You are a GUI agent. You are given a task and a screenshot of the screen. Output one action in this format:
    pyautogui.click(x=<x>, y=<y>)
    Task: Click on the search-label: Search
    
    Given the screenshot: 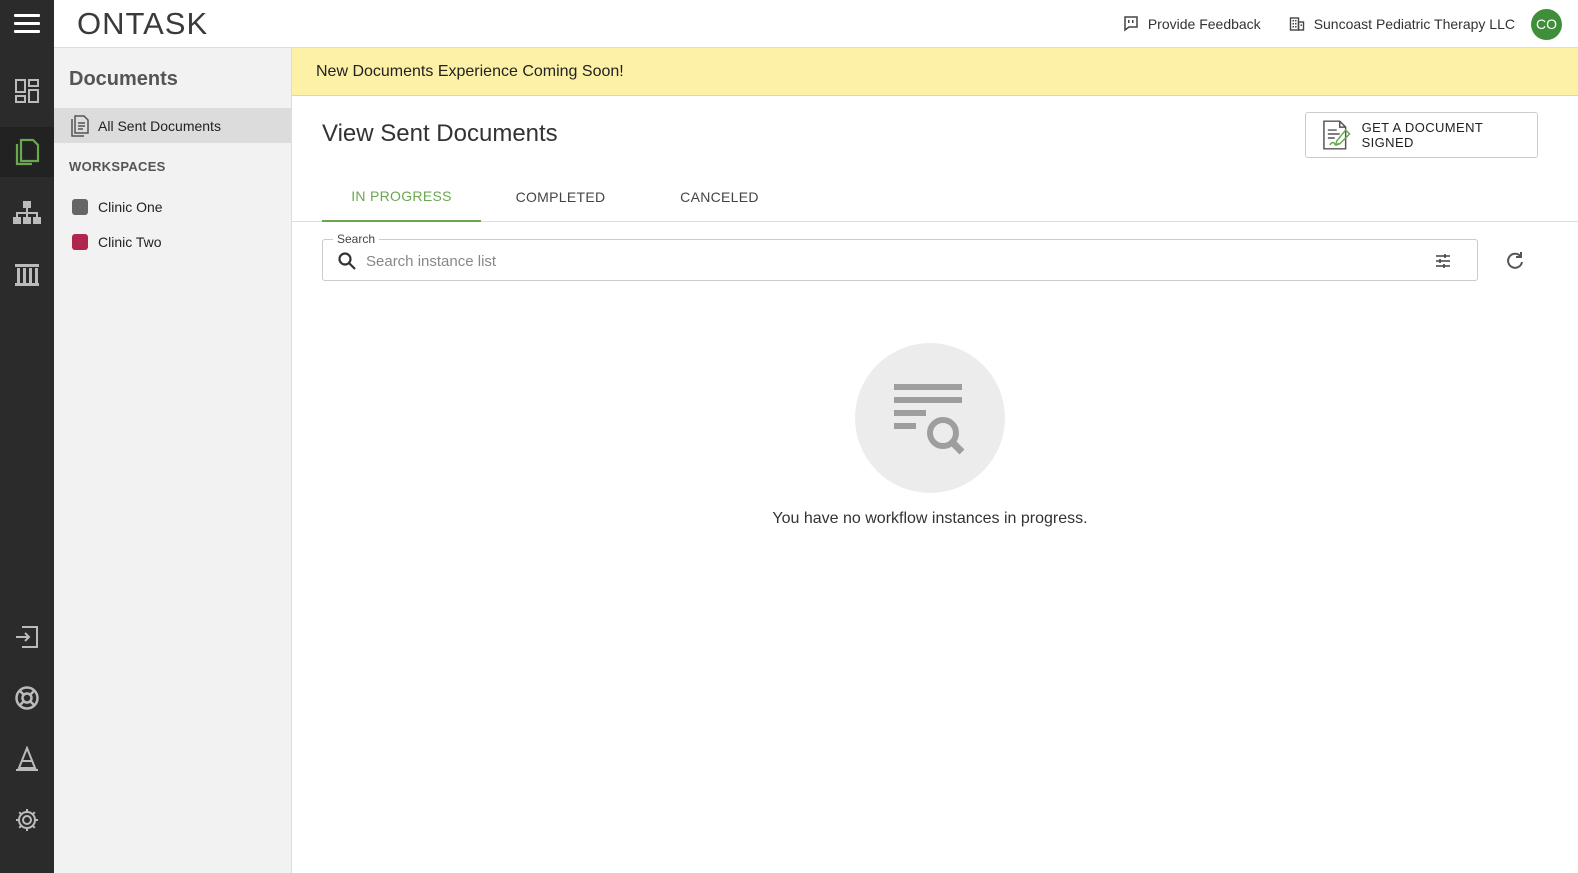 What is the action you would take?
    pyautogui.click(x=356, y=239)
    